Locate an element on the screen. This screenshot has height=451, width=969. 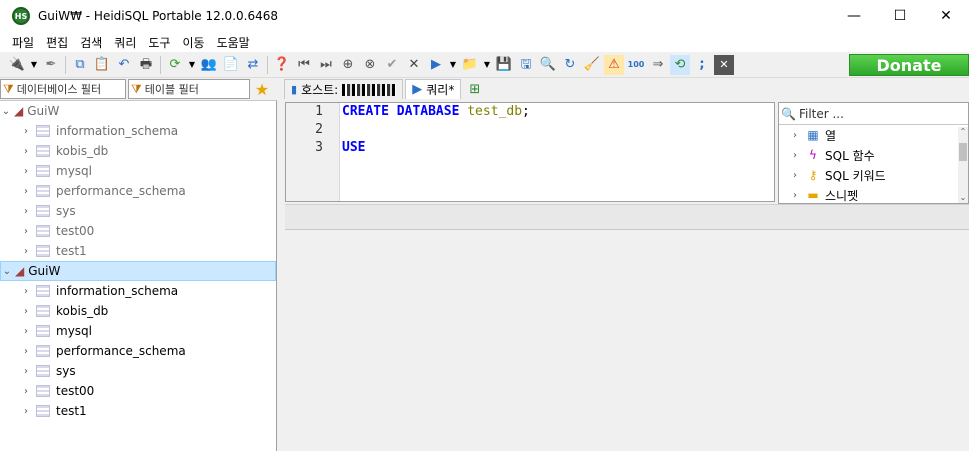
session-node-selected: ⌄ ◢ GuiW is located at coordinates (138, 271).